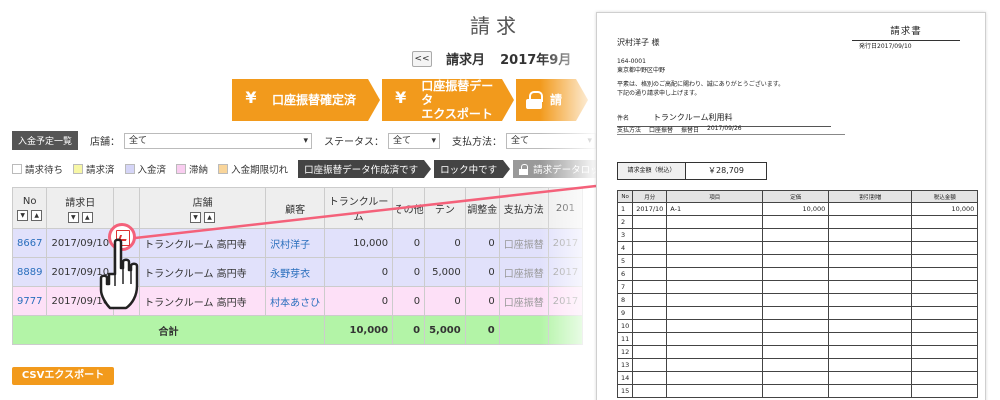 This screenshot has width=1000, height=400. I want to click on step-transfer-confirmed: ¥ 口座振替確定済, so click(306, 100).